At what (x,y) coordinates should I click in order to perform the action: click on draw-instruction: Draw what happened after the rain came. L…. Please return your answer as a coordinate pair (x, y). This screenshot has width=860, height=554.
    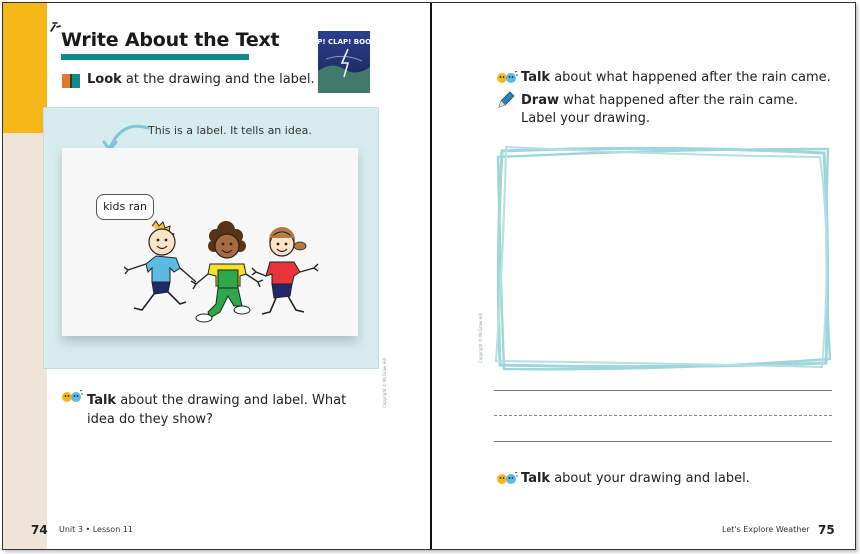
    Looking at the image, I should click on (660, 109).